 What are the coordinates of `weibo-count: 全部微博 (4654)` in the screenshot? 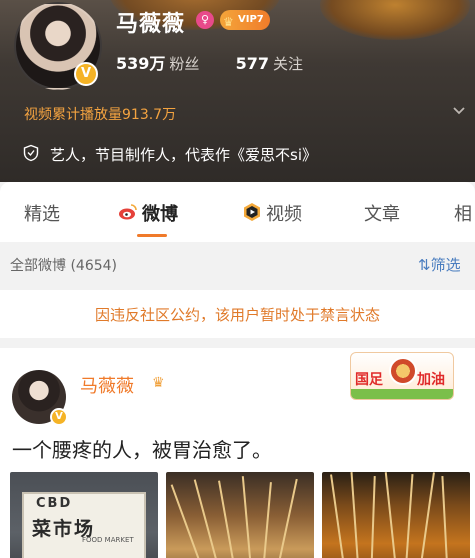 It's located at (64, 266).